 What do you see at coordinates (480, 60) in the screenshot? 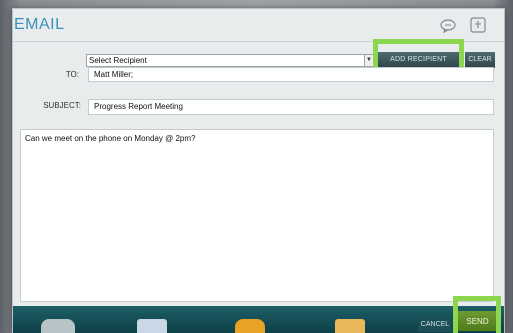
I see `clear-button: CLEAR` at bounding box center [480, 60].